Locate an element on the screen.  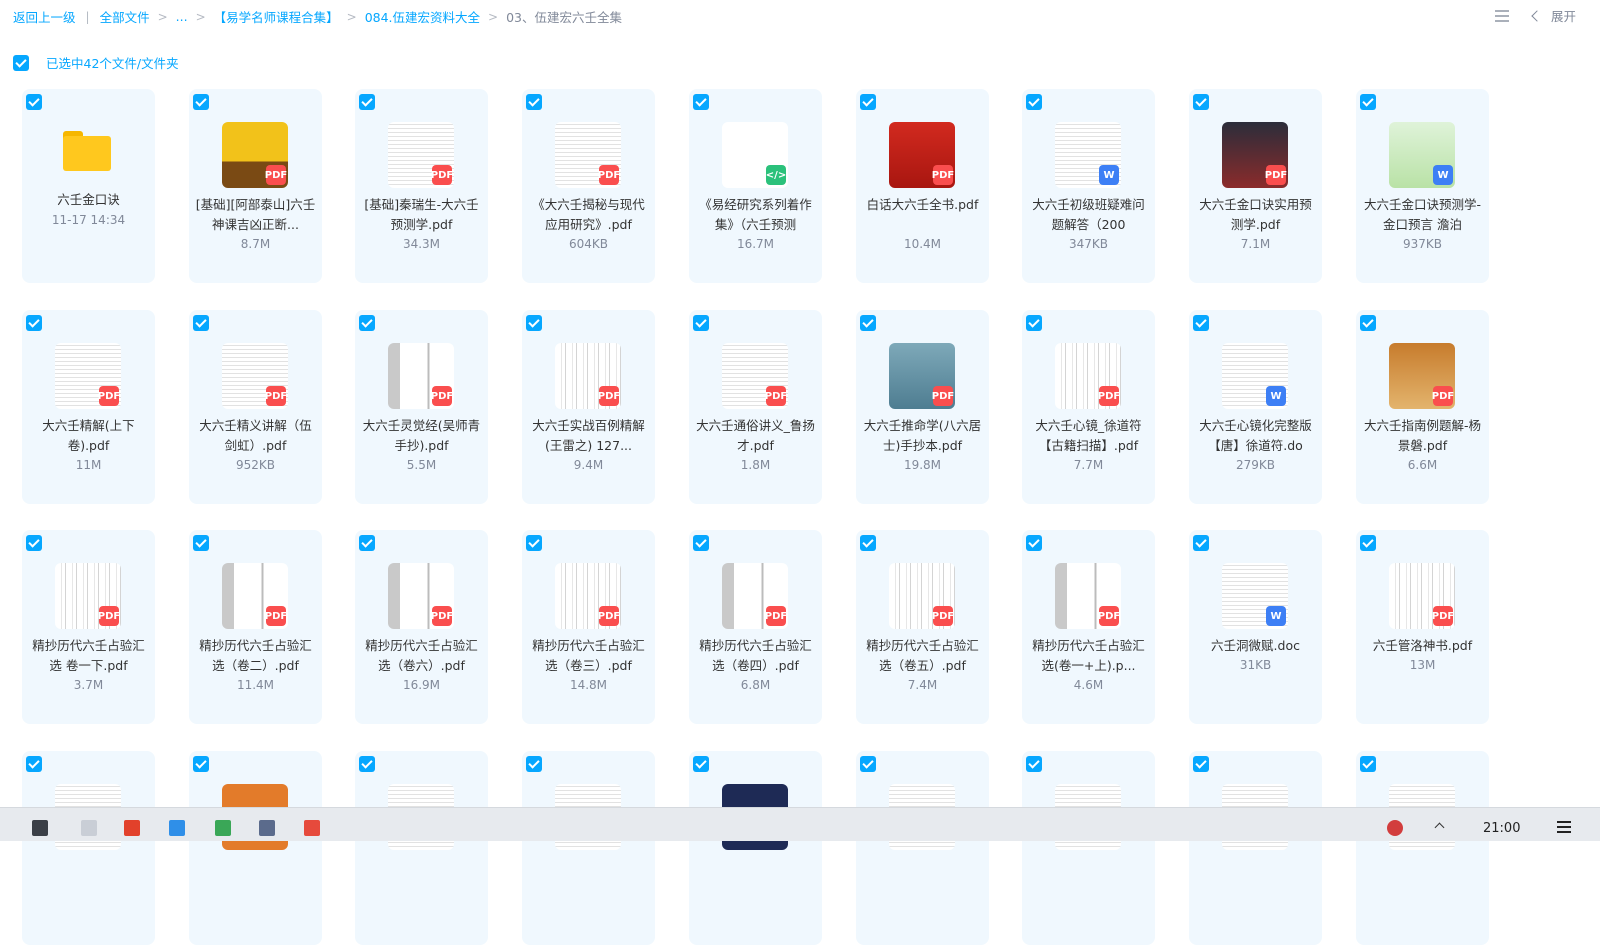
file-card: PDF 大六壬精解(上下卷).pdf 11M is located at coordinates (88, 407).